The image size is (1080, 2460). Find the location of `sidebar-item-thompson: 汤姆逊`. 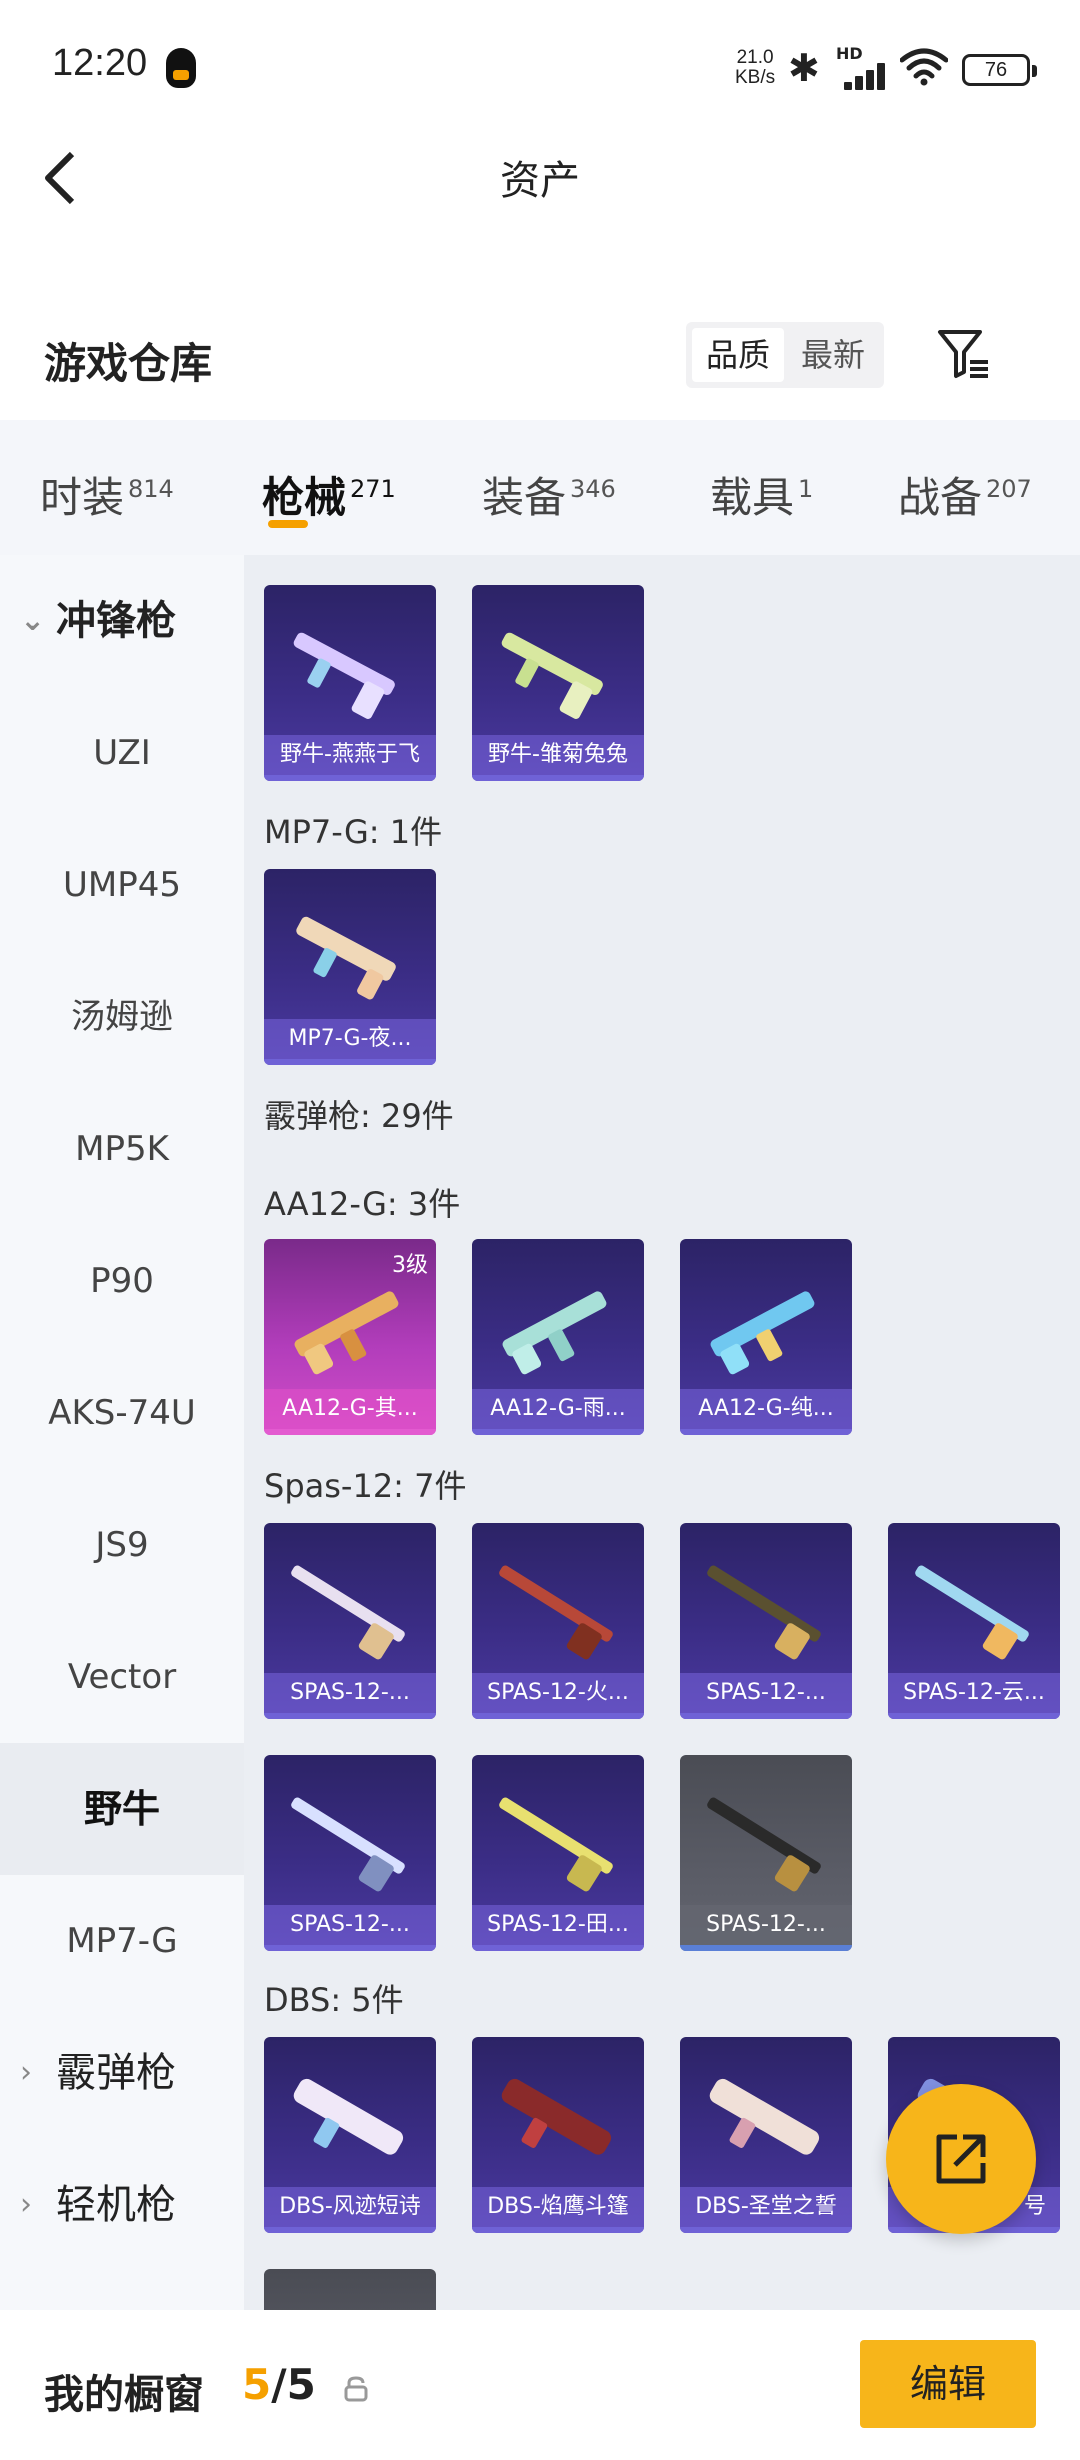

sidebar-item-thompson: 汤姆逊 is located at coordinates (122, 1017).